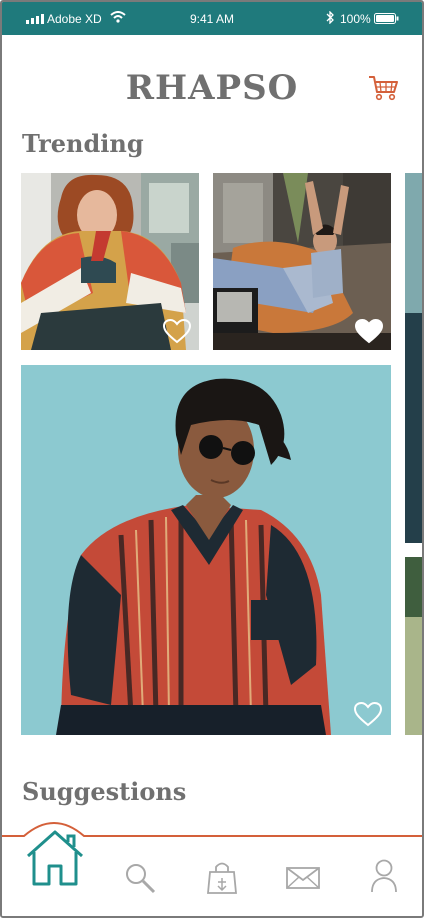 Image resolution: width=424 pixels, height=918 pixels. What do you see at coordinates (386, 18) in the screenshot?
I see `battery-icon` at bounding box center [386, 18].